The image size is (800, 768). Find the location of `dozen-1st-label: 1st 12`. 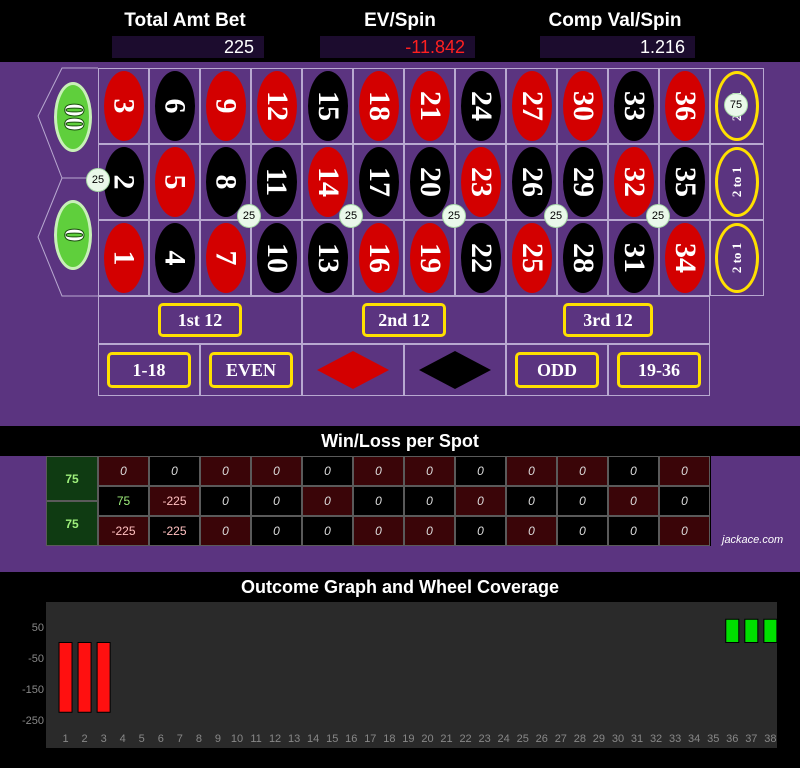

dozen-1st-label: 1st 12 is located at coordinates (200, 320).